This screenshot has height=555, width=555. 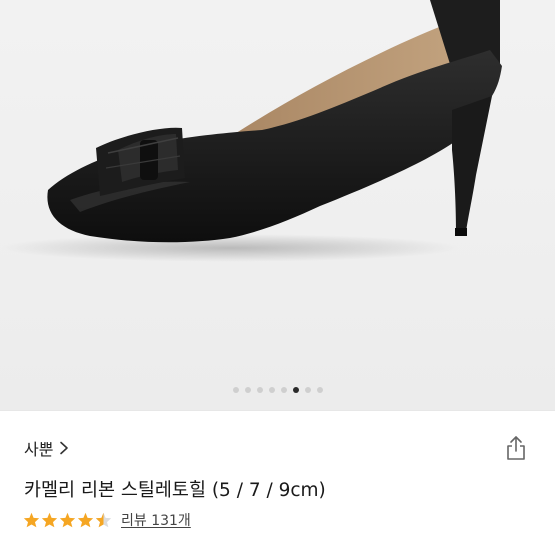 What do you see at coordinates (516, 448) in the screenshot?
I see `share-icon` at bounding box center [516, 448].